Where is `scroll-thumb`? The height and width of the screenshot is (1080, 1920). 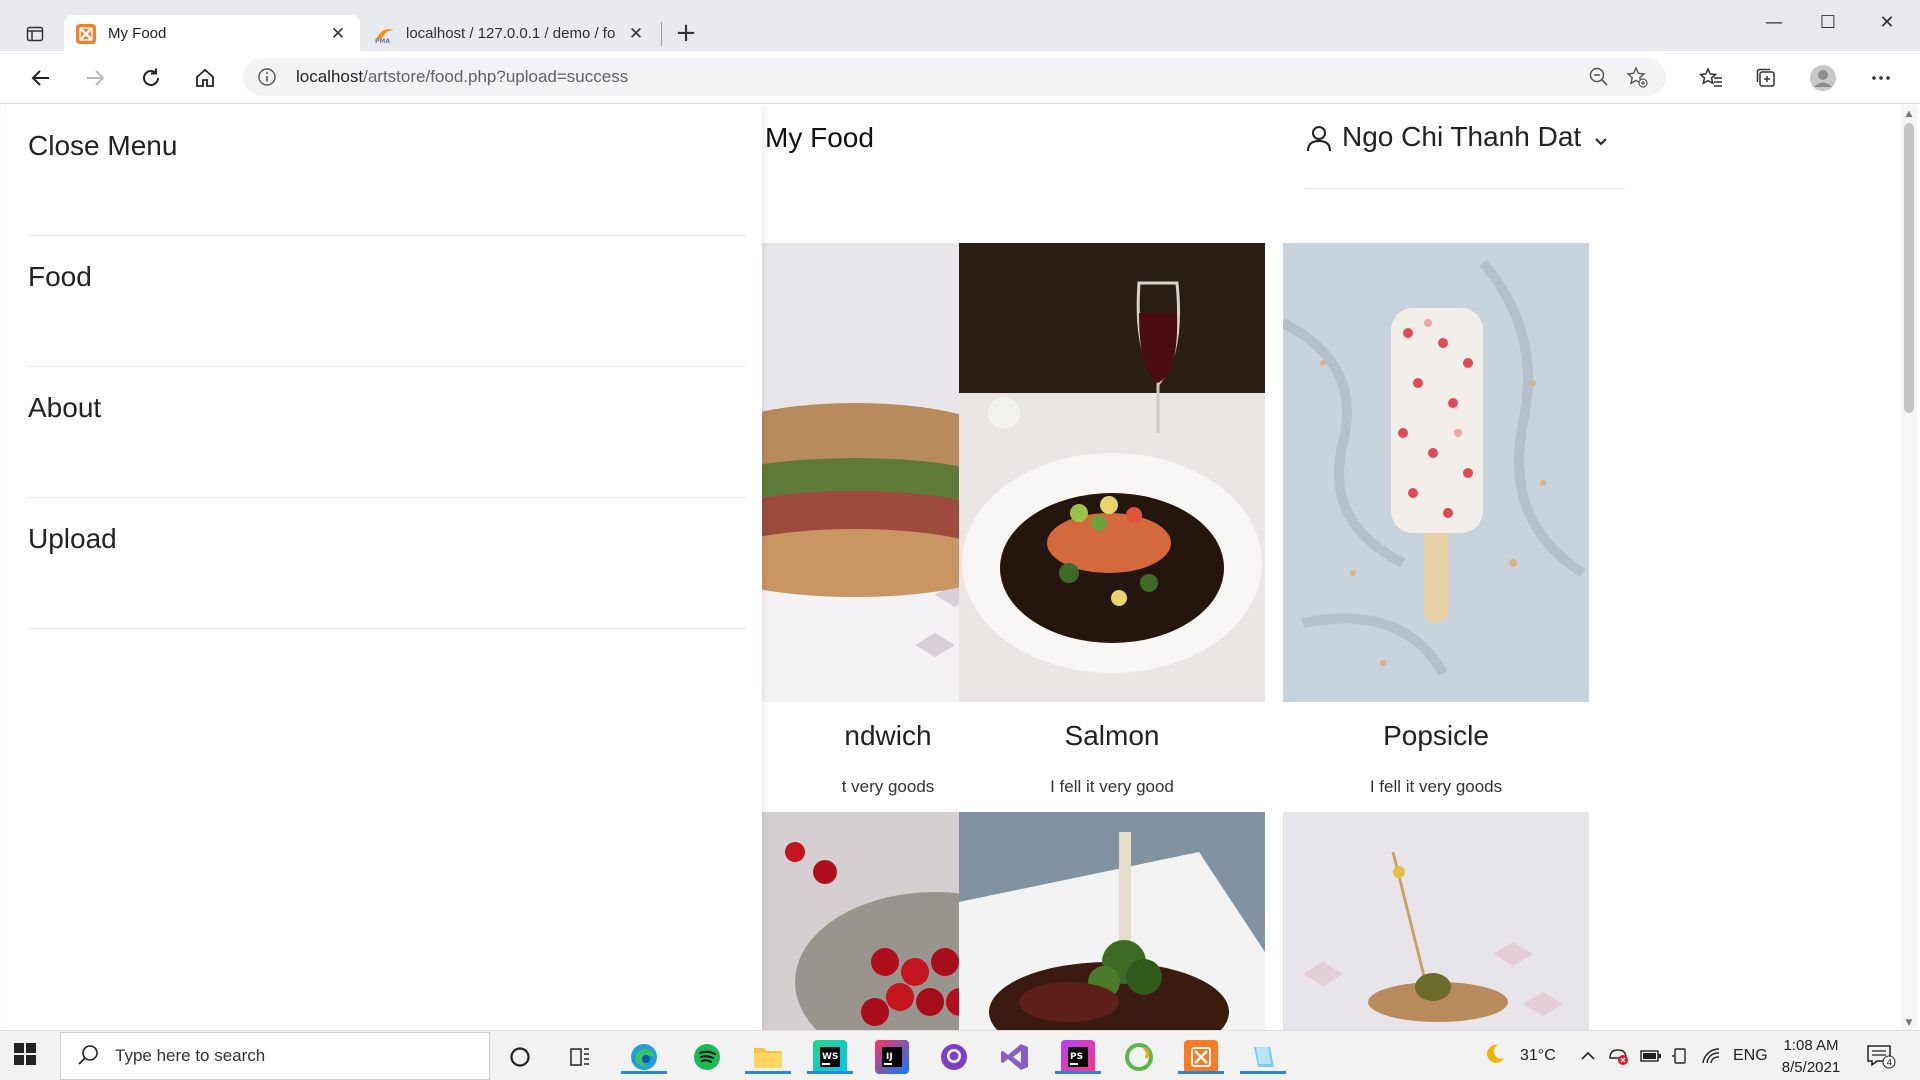 scroll-thumb is located at coordinates (1909, 268).